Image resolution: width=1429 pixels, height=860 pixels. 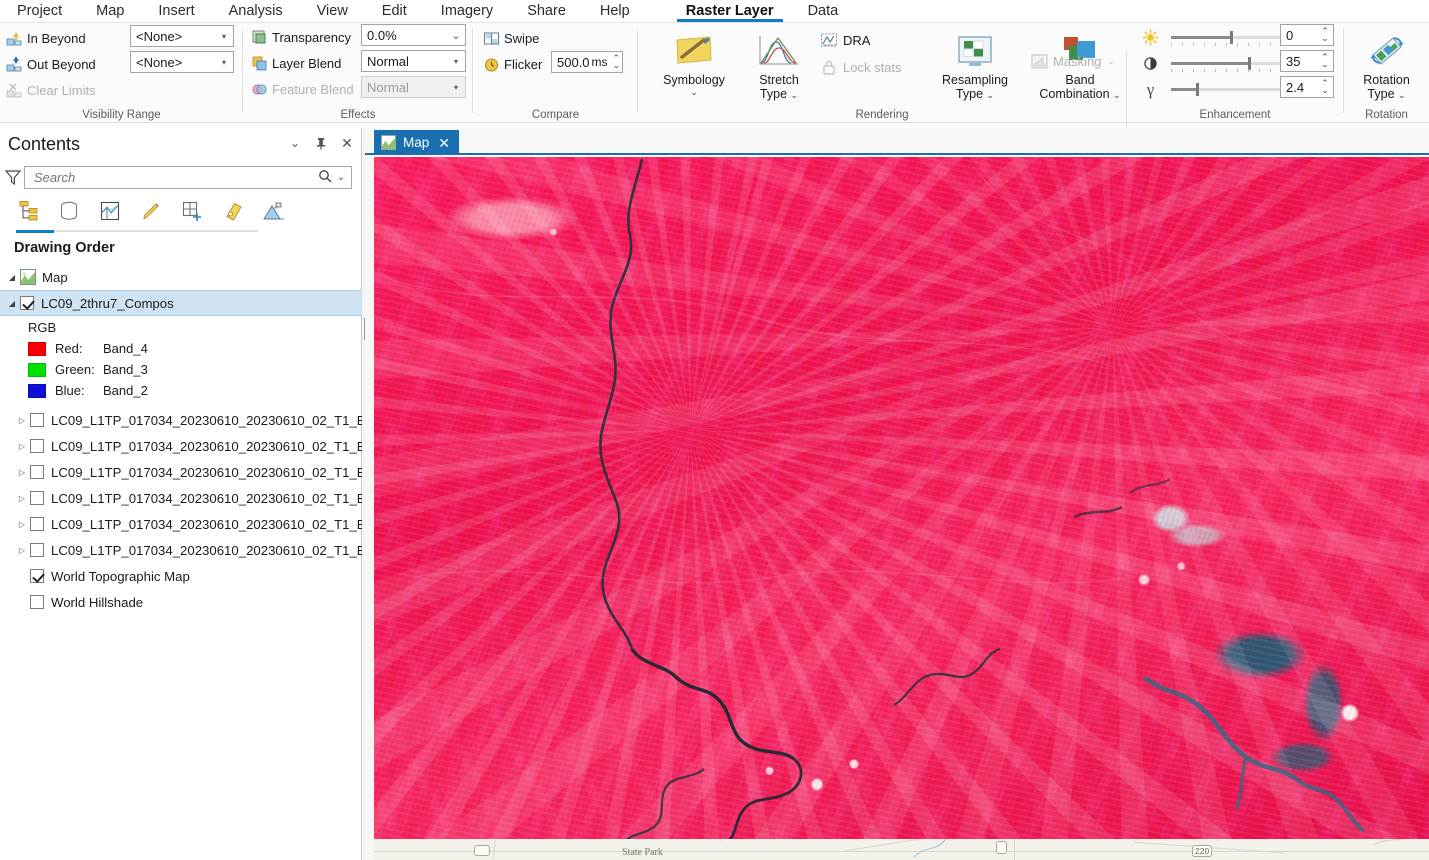 What do you see at coordinates (1325, 61) in the screenshot?
I see `contrast-stepper: ⌃ ⌄` at bounding box center [1325, 61].